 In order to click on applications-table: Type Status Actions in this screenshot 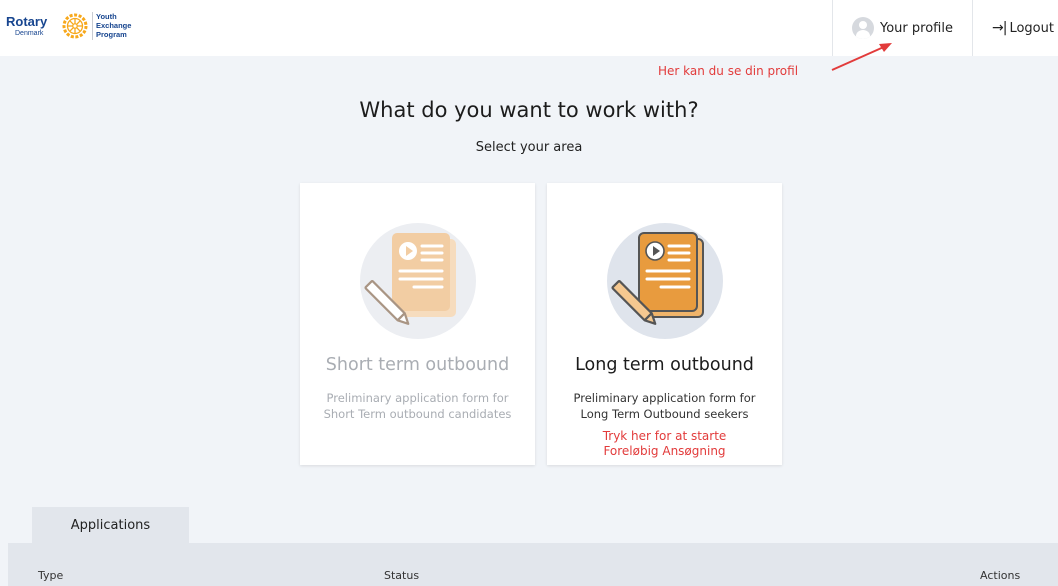, I will do `click(533, 564)`.